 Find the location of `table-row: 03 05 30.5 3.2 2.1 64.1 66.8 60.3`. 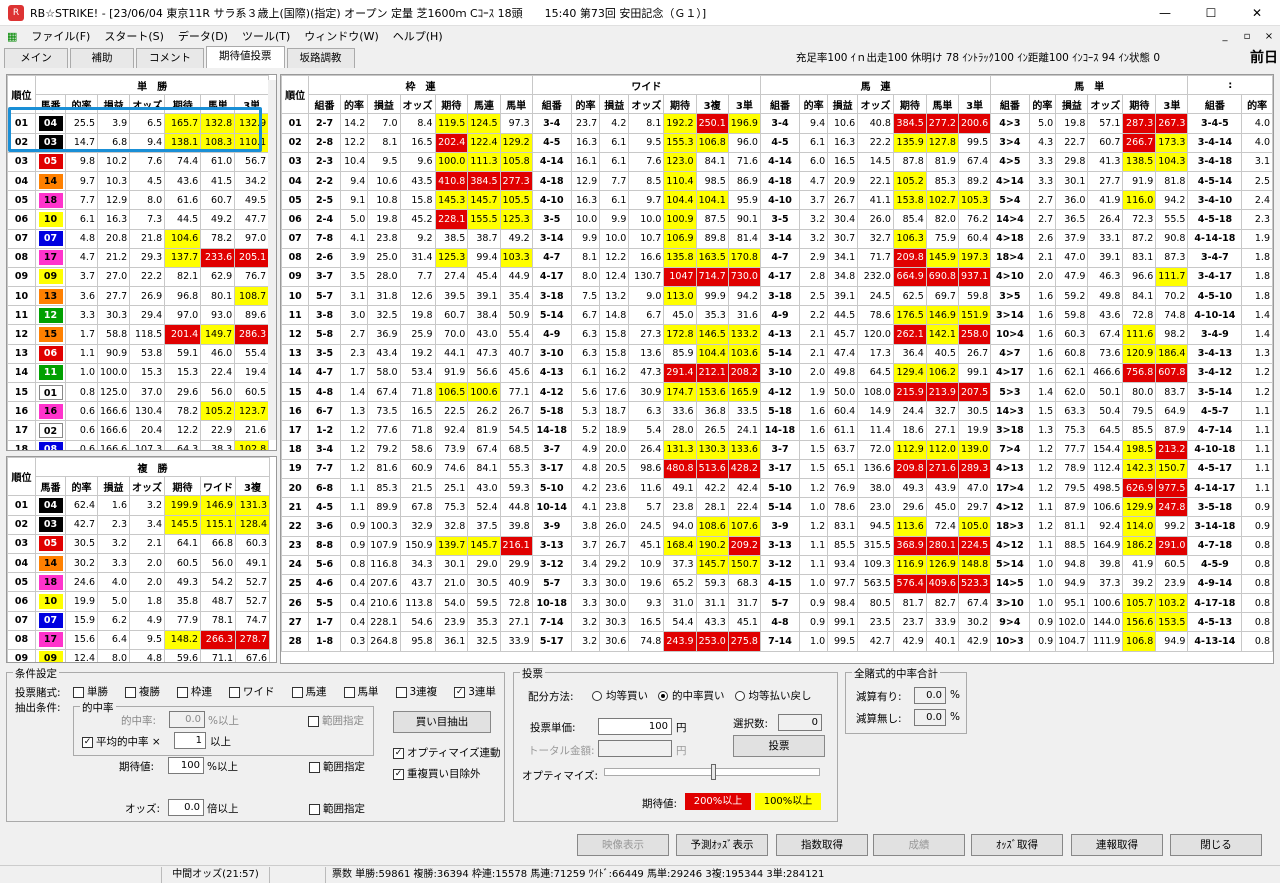

table-row: 03 05 30.5 3.2 2.1 64.1 66.8 60.3 is located at coordinates (138, 543).